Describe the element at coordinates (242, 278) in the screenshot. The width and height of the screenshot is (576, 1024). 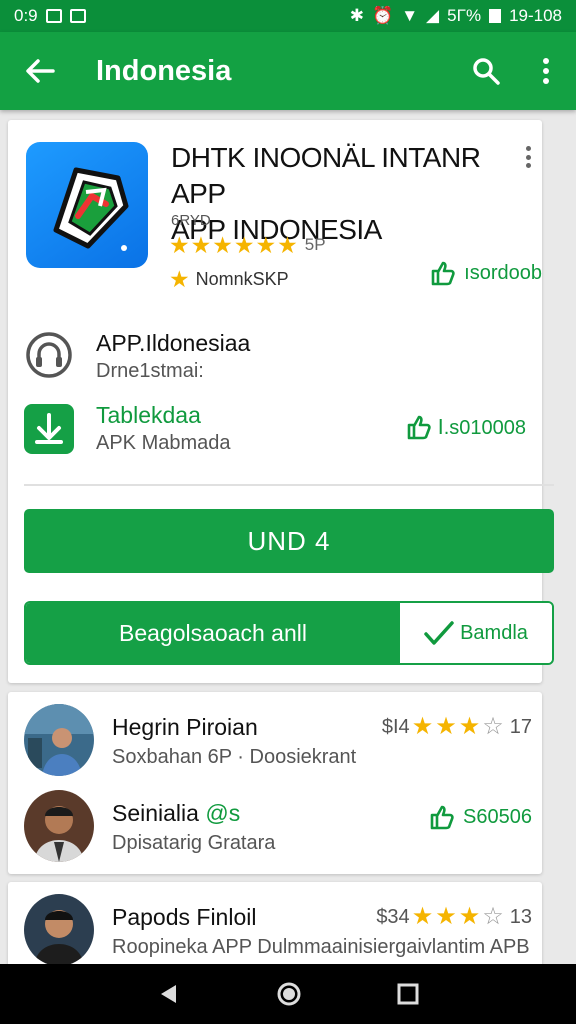
I see `badge-label: NomnkSKP` at that location.